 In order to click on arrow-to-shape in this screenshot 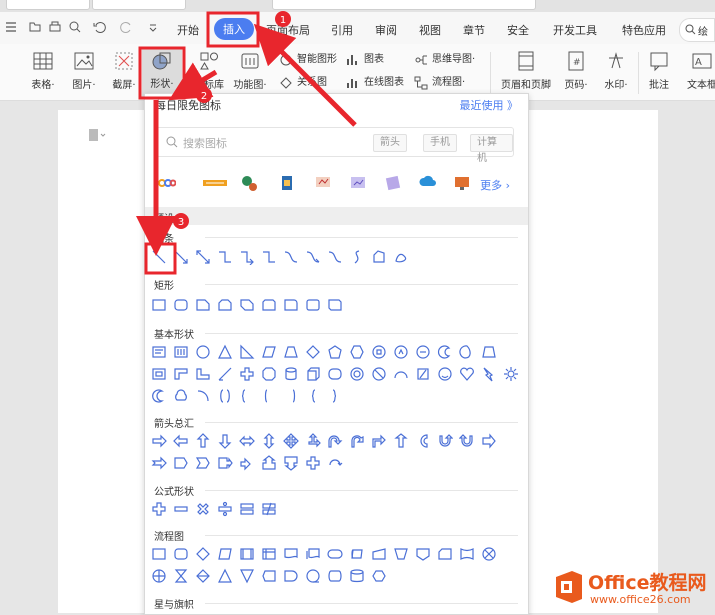, I will do `click(193, 81)`.